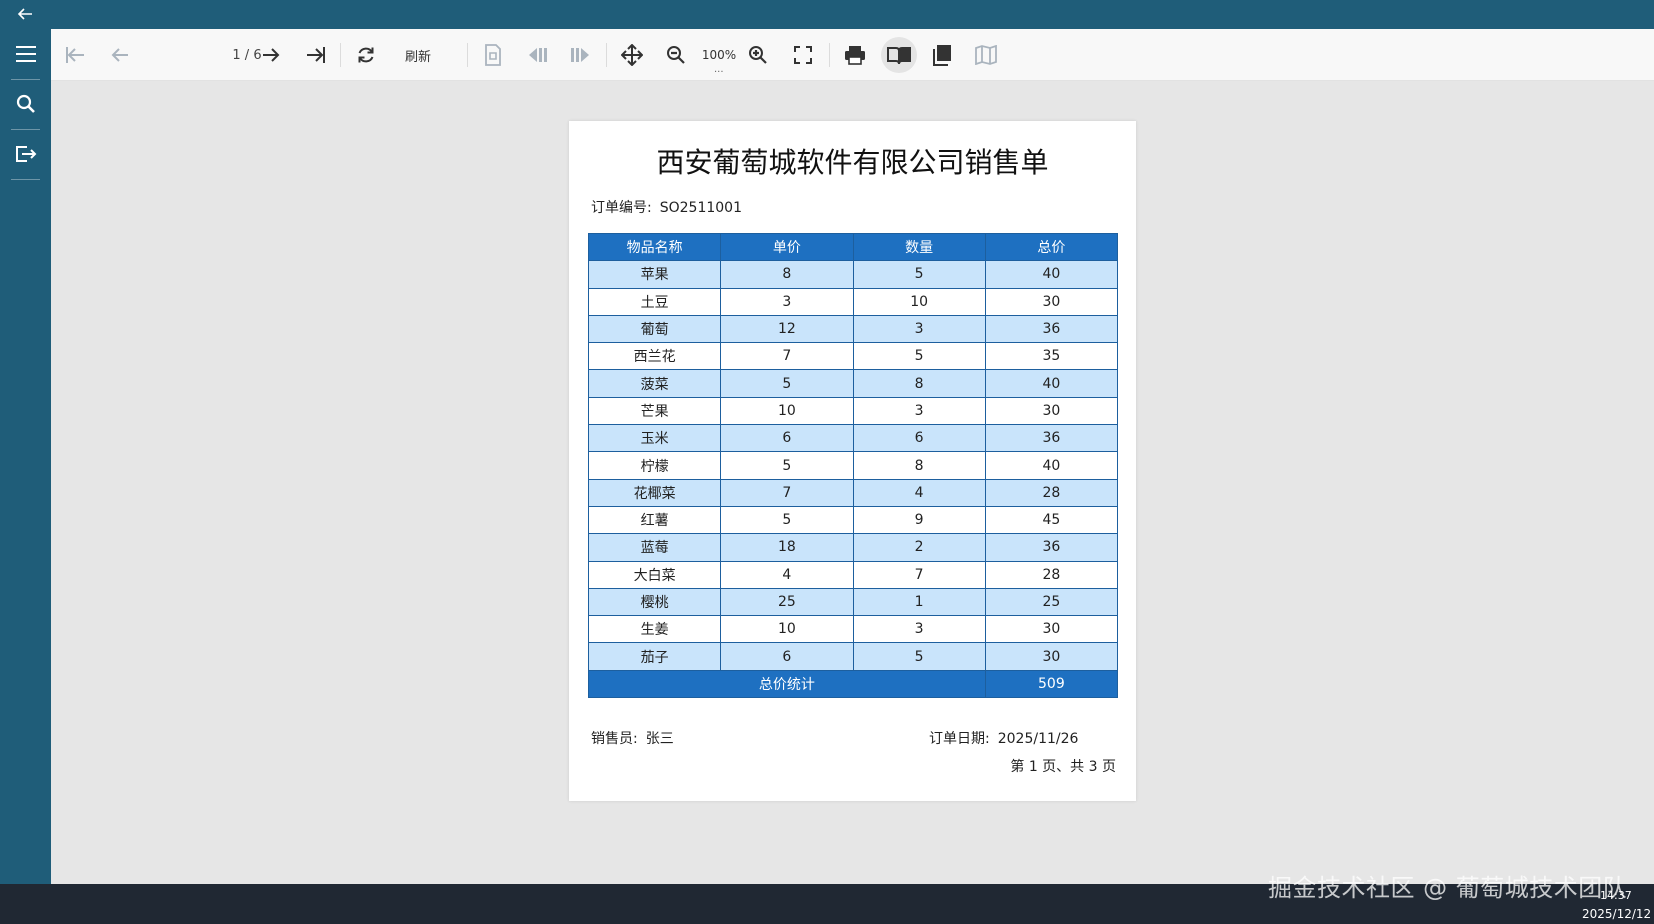 This screenshot has height=924, width=1654. I want to click on item-name-cell: 大白菜, so click(654, 574).